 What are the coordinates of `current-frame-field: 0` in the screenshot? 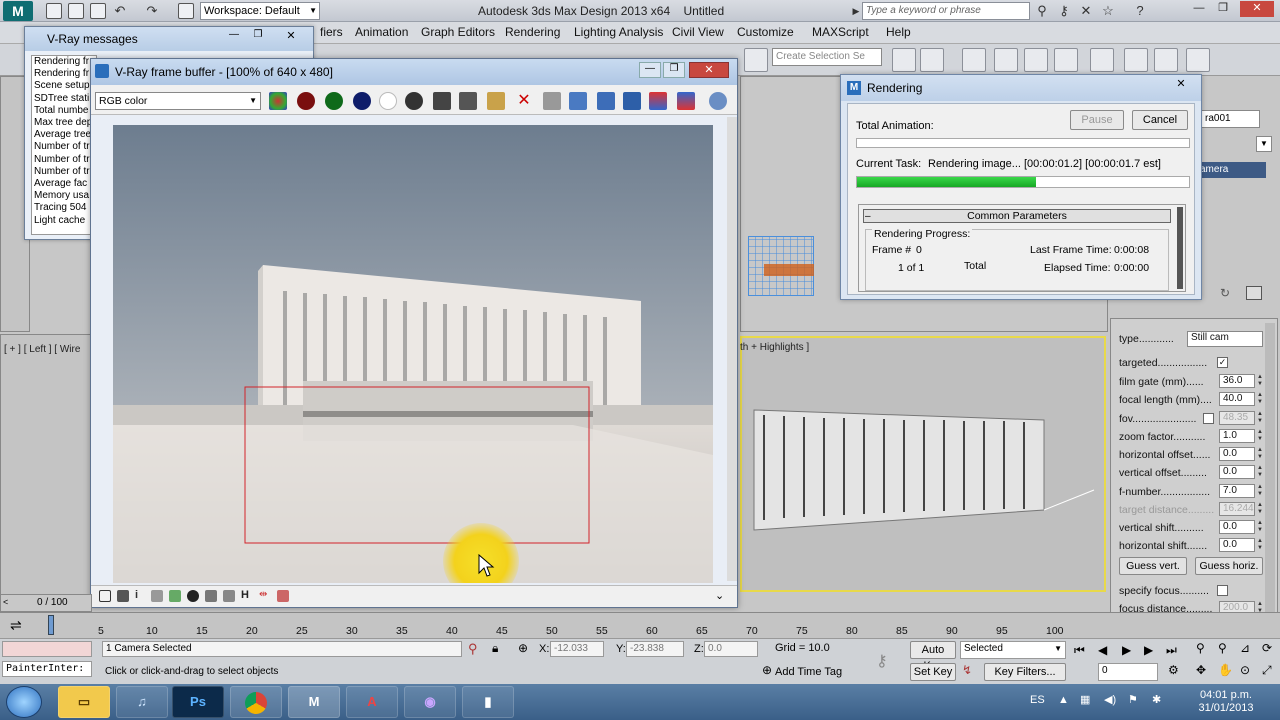 It's located at (1128, 672).